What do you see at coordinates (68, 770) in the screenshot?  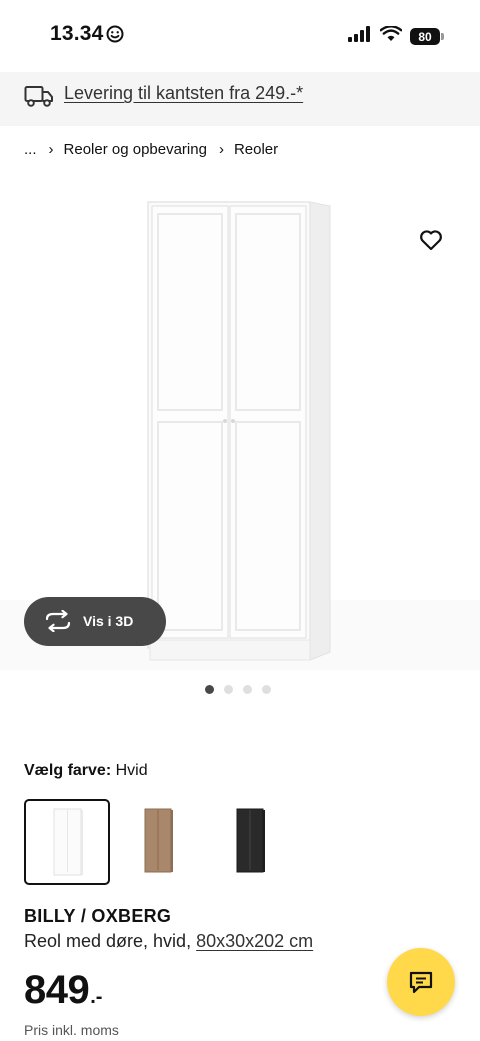 I see `color-label-title: Vælg farve:` at bounding box center [68, 770].